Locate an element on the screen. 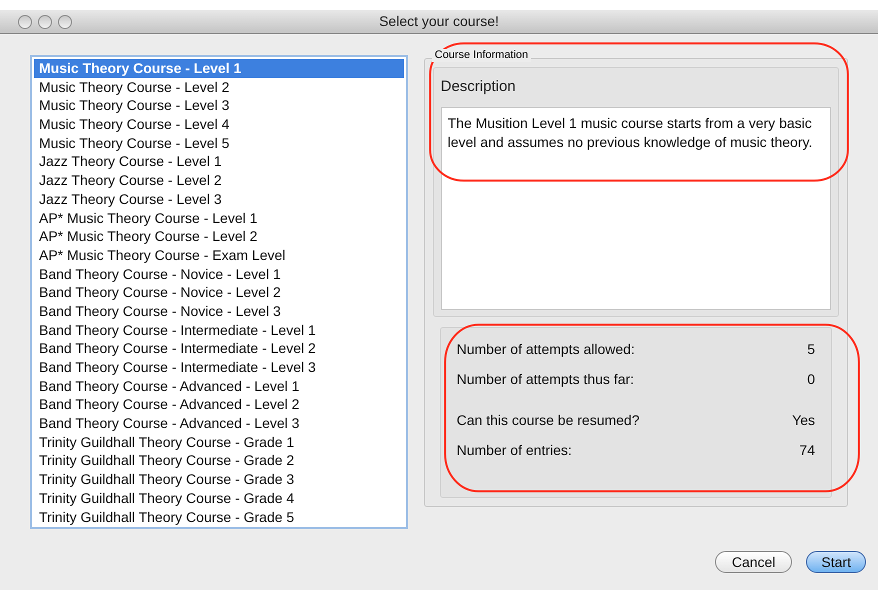  course-list-item: Music Theory Course - Level 2 is located at coordinates (219, 87).